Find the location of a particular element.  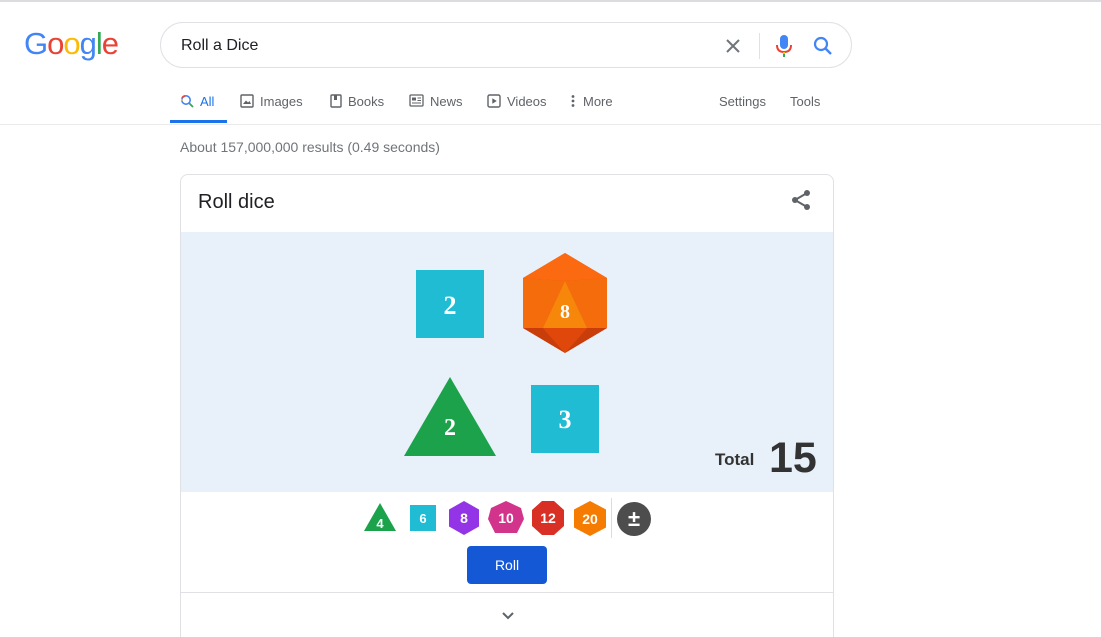

tools-link: Tools is located at coordinates (805, 101).